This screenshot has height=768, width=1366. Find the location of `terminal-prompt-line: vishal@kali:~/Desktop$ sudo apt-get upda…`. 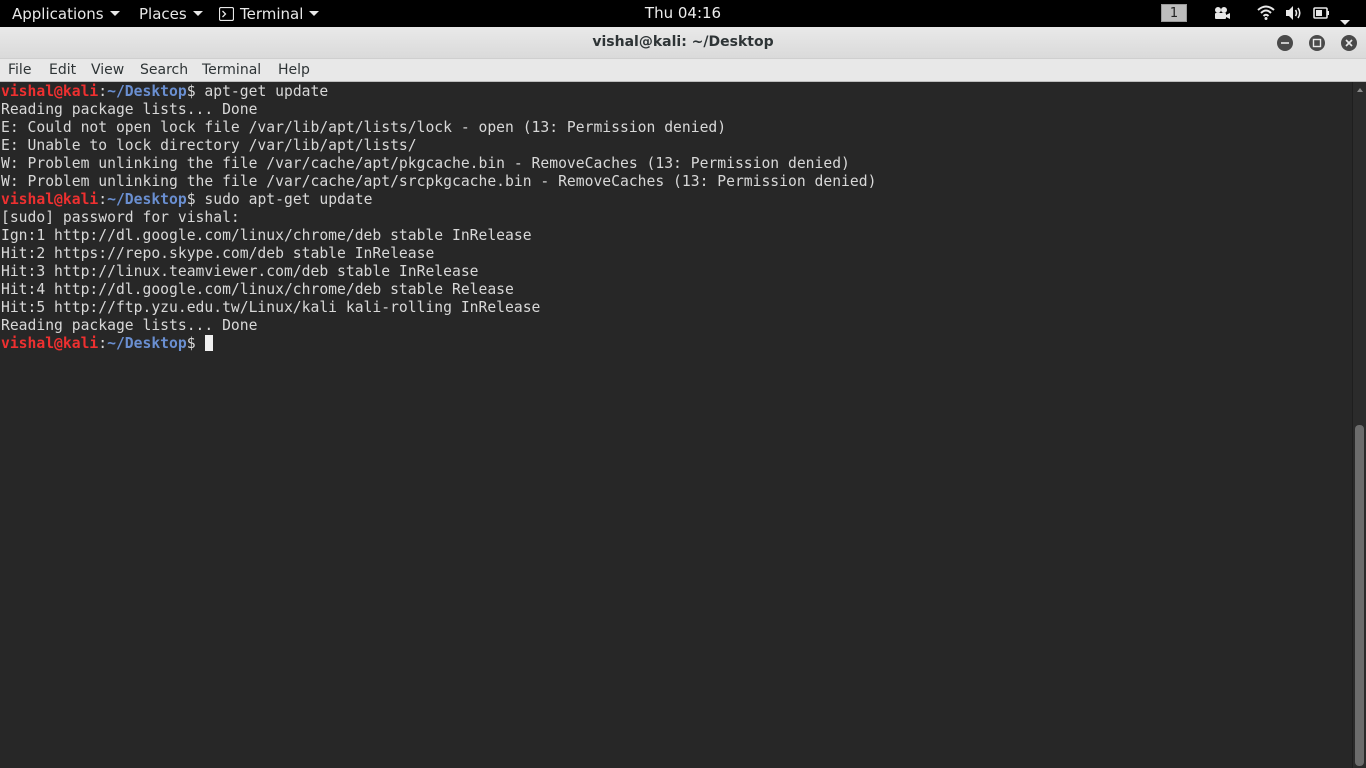

terminal-prompt-line: vishal@kali:~/Desktop$ sudo apt-get upda… is located at coordinates (438, 200).